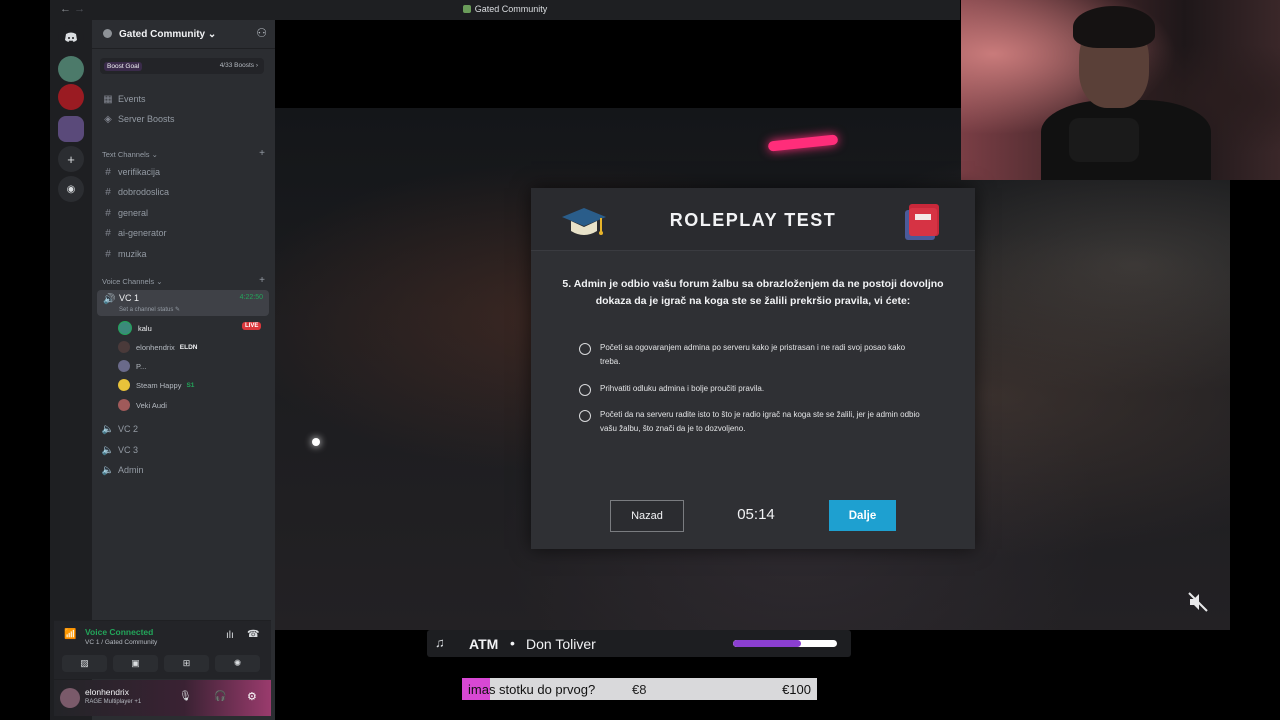 The height and width of the screenshot is (720, 1280). I want to click on speaker-icon: 🔈, so click(108, 450).